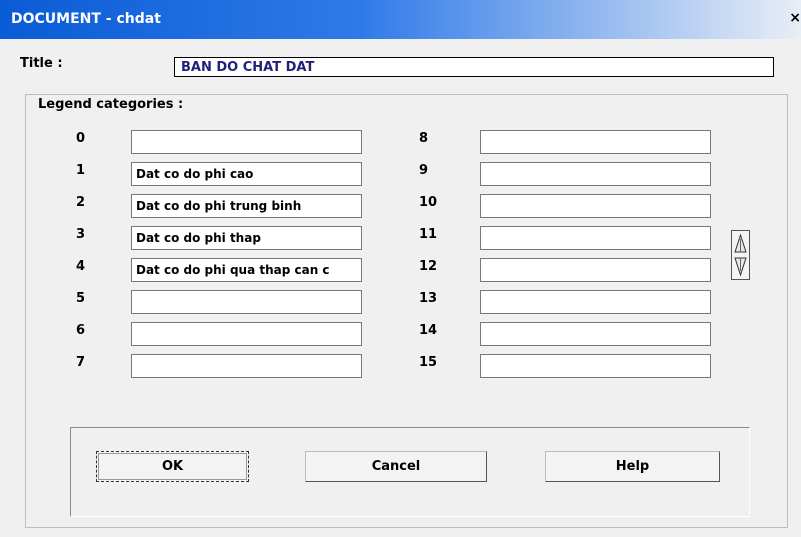  I want to click on category-scroll-spinner, so click(740, 255).